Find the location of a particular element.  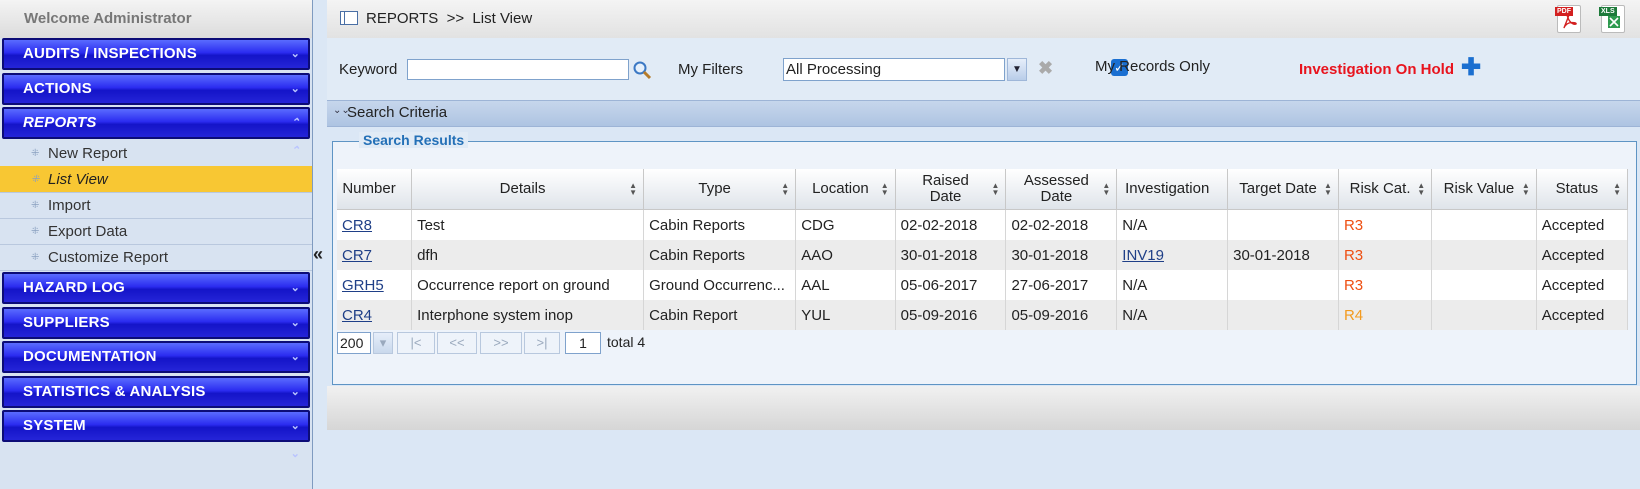

column-header-target-date: Target Date ▲ ▼ is located at coordinates (1283, 189).